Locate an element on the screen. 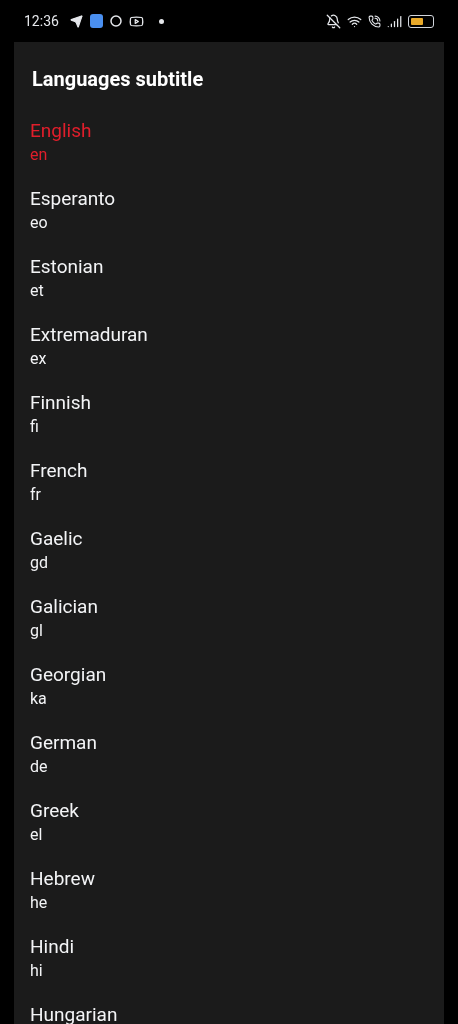 This screenshot has width=458, height=1024. language-name: German is located at coordinates (64, 743).